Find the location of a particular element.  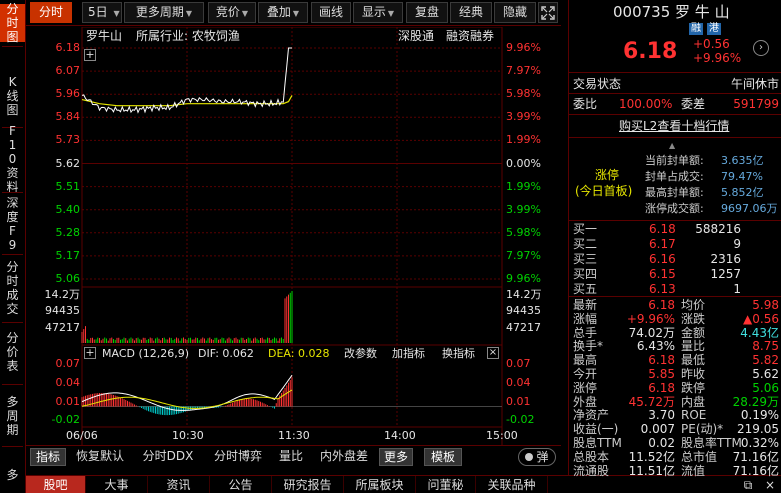

stat-l2: 流值 is located at coordinates (693, 470).